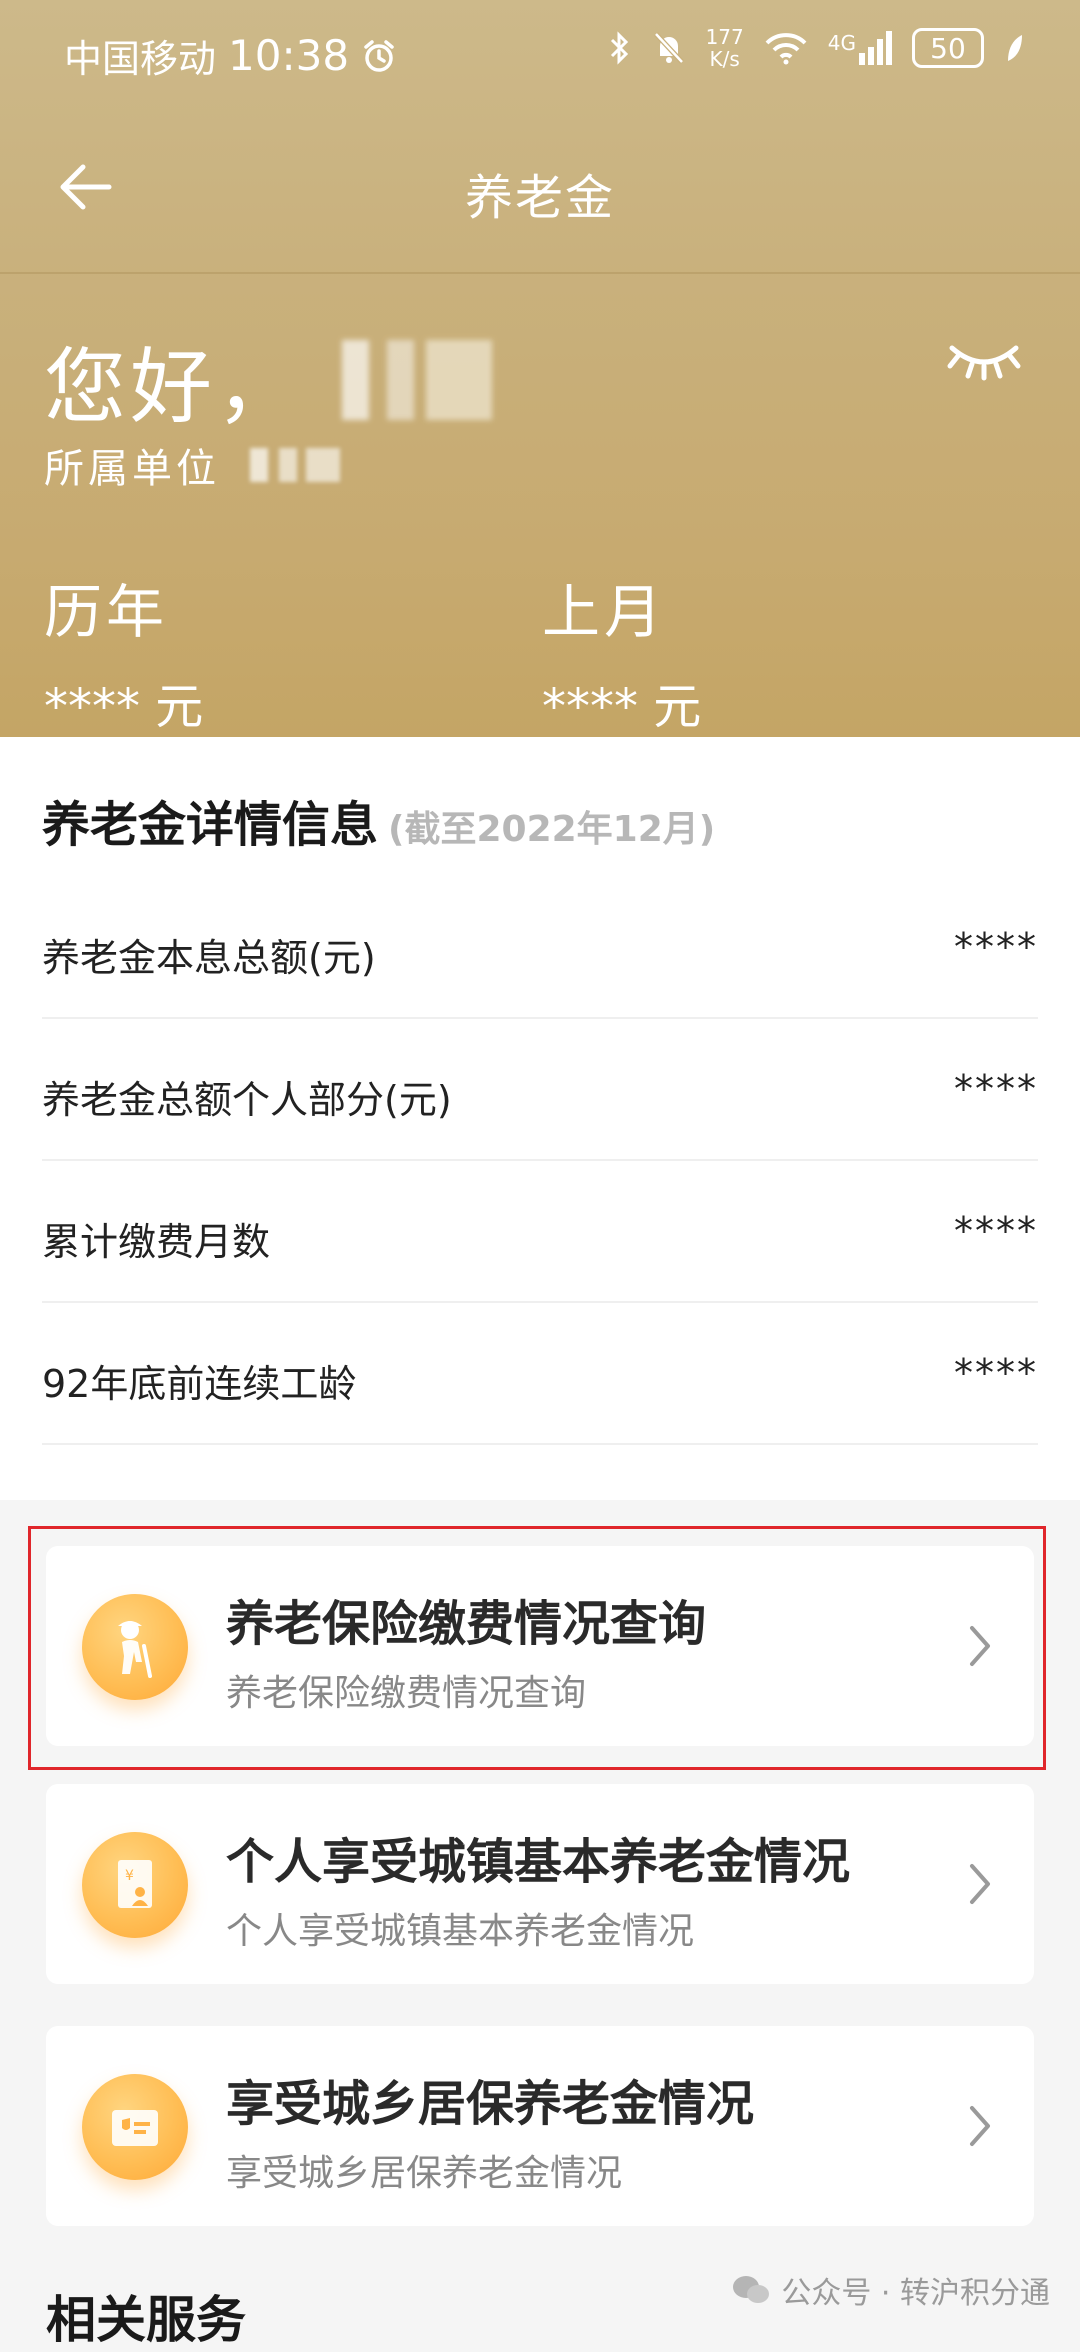 Image resolution: width=1080 pixels, height=2352 pixels. I want to click on service-card-rural-pension: 享受城乡居保养老金情况 享受城乡居保养老金情况, so click(540, 2126).